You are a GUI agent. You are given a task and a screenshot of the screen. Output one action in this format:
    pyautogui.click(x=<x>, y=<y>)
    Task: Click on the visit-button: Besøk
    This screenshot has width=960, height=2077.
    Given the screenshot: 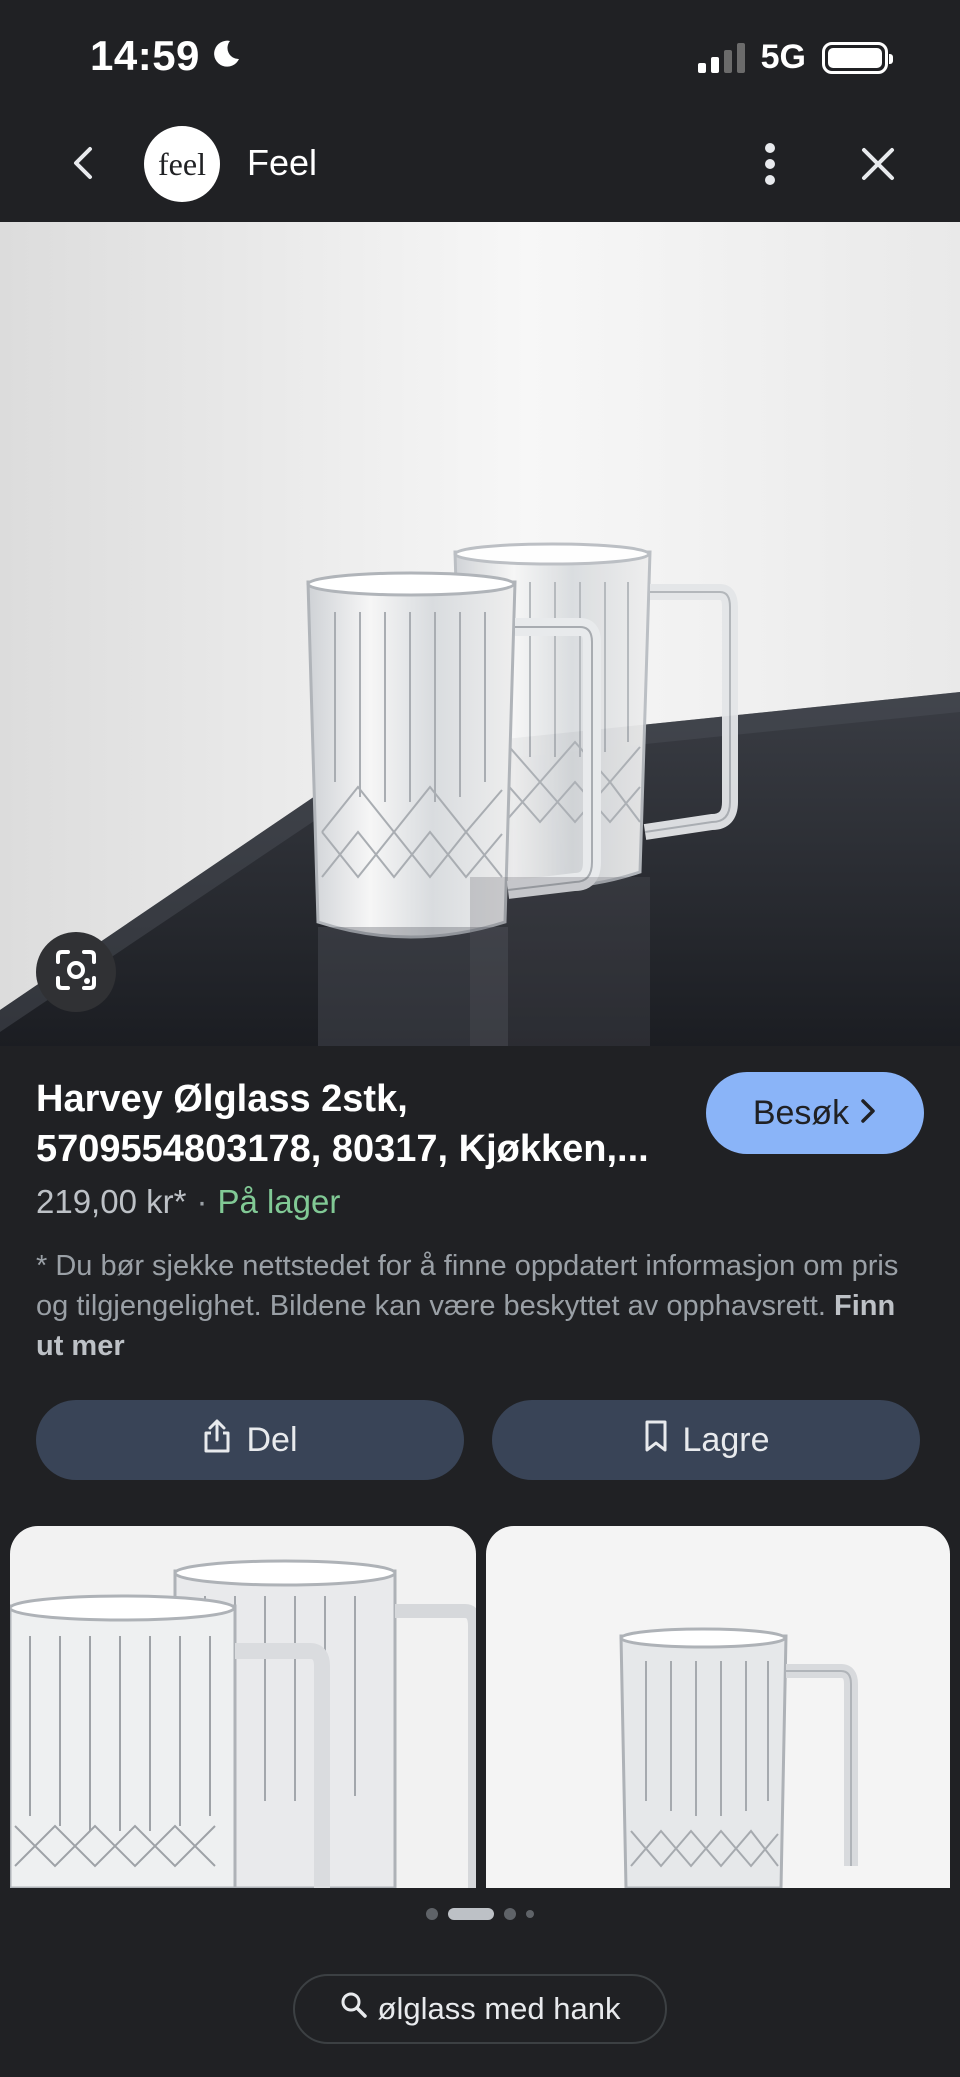 What is the action you would take?
    pyautogui.click(x=815, y=1113)
    